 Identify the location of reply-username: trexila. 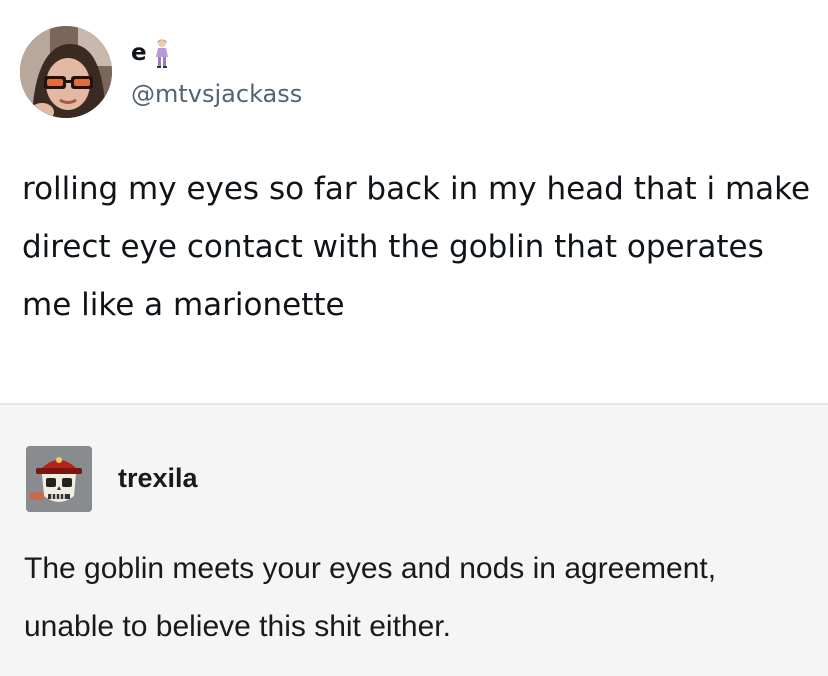
(158, 478).